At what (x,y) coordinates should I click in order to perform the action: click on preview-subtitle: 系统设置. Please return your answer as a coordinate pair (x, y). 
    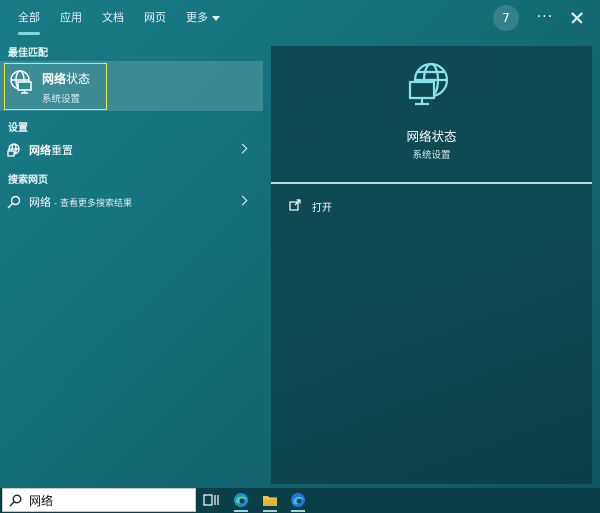
    Looking at the image, I should click on (431, 155).